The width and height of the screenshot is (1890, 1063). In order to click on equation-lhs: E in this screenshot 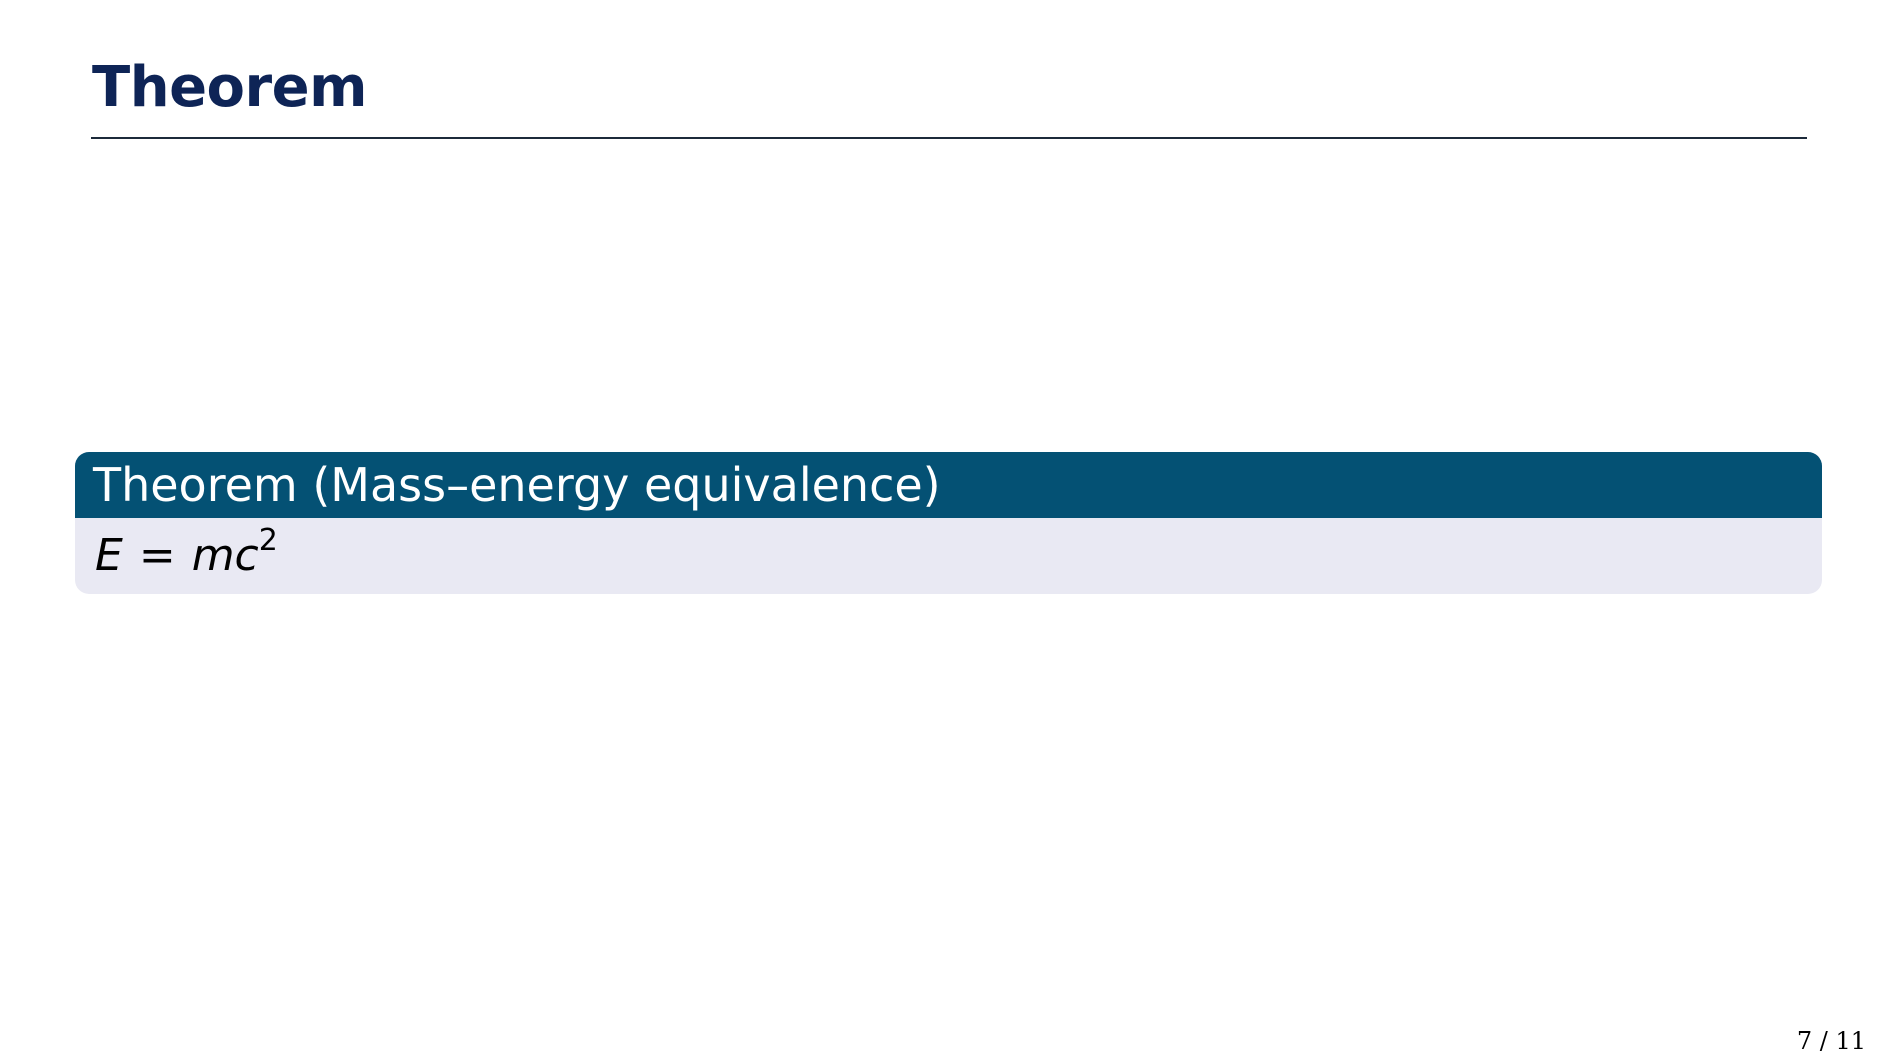, I will do `click(109, 555)`.